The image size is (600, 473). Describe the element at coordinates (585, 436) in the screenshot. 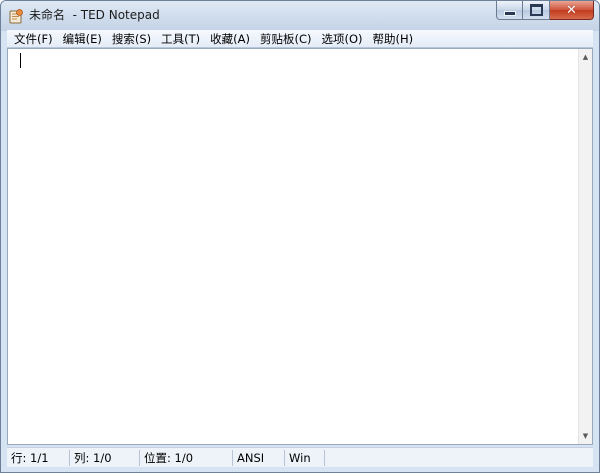

I see `scroll-down-arrow-icon: ▼` at that location.